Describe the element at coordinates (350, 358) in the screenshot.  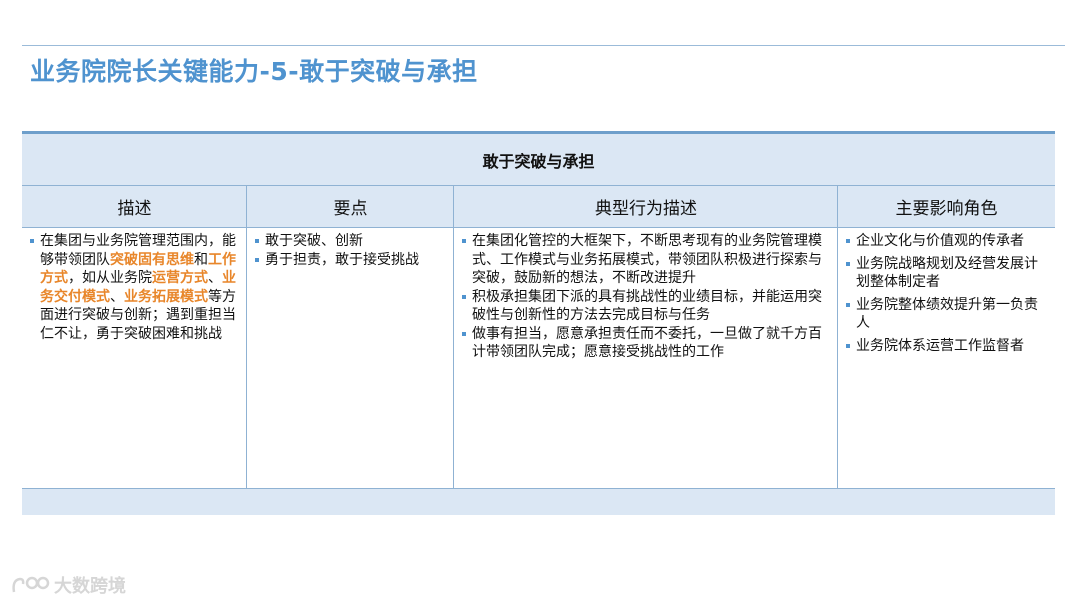
I see `key-points-cell: 敢于突破、创新 勇于担责，敢于接受挑战` at that location.